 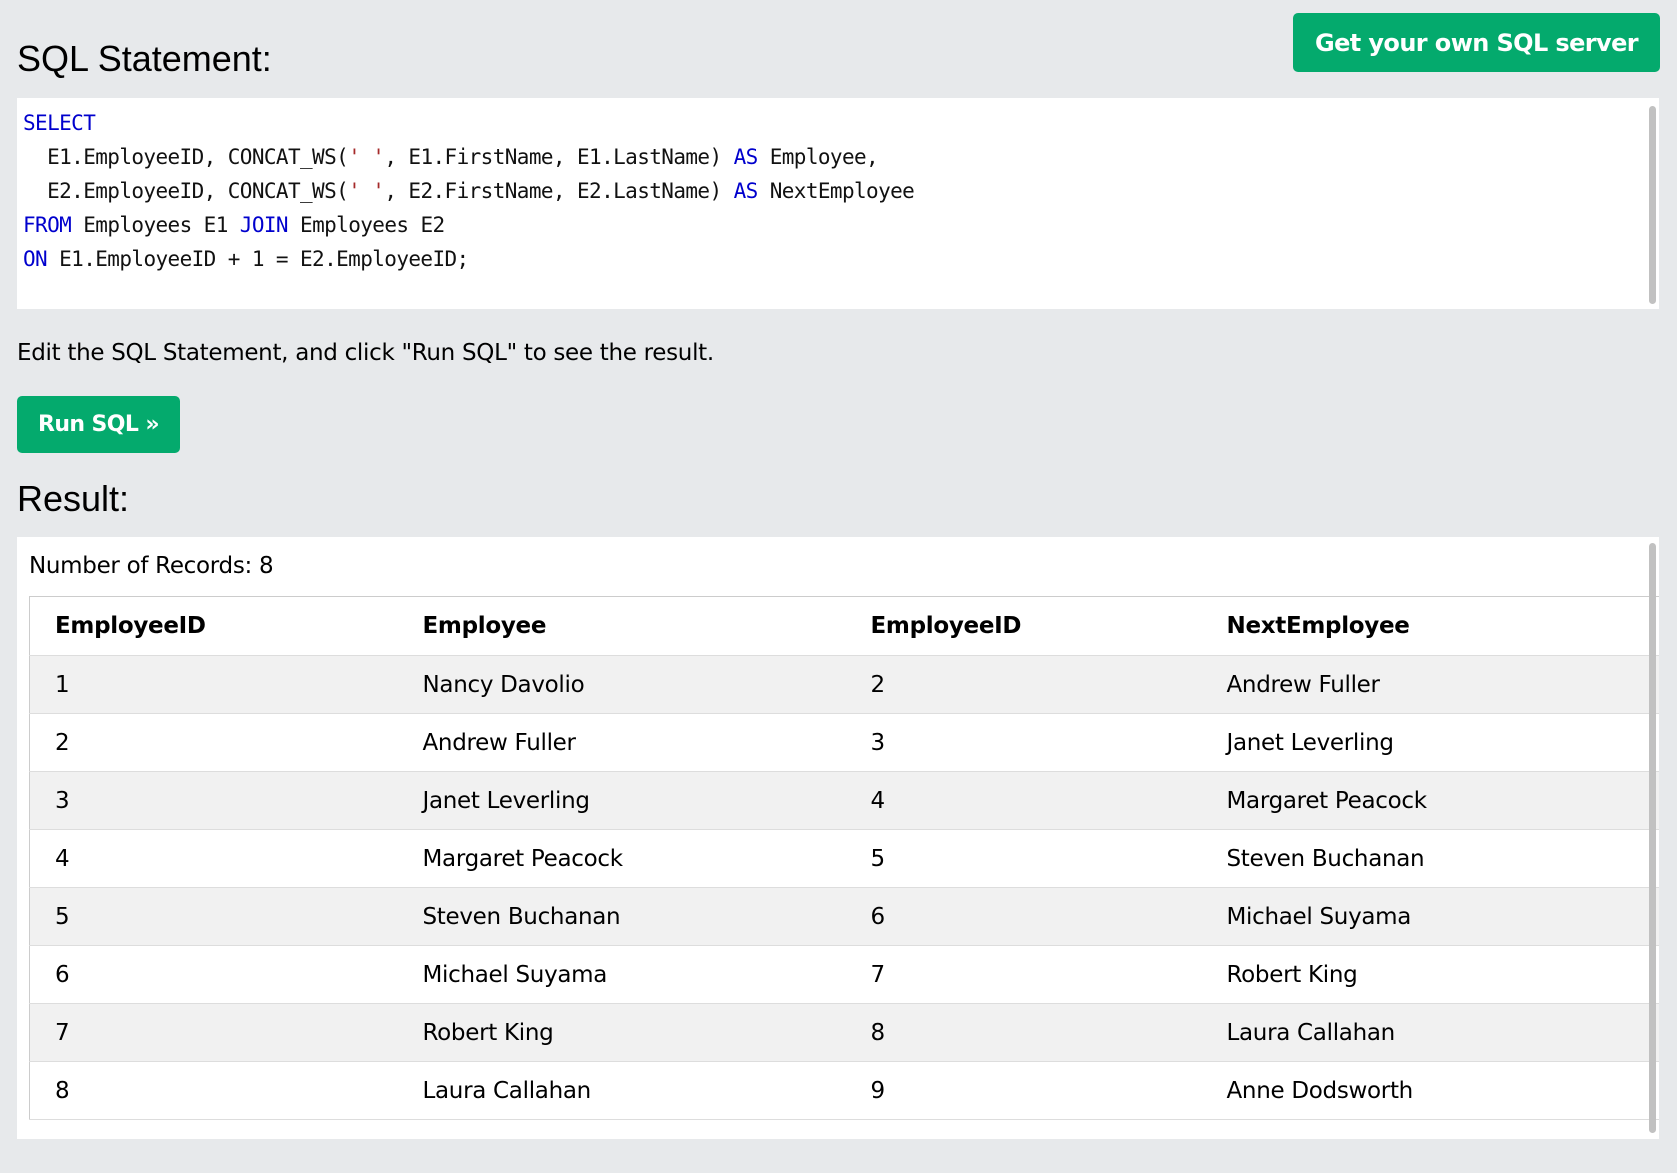 I want to click on editor-scrollbar, so click(x=1652, y=205).